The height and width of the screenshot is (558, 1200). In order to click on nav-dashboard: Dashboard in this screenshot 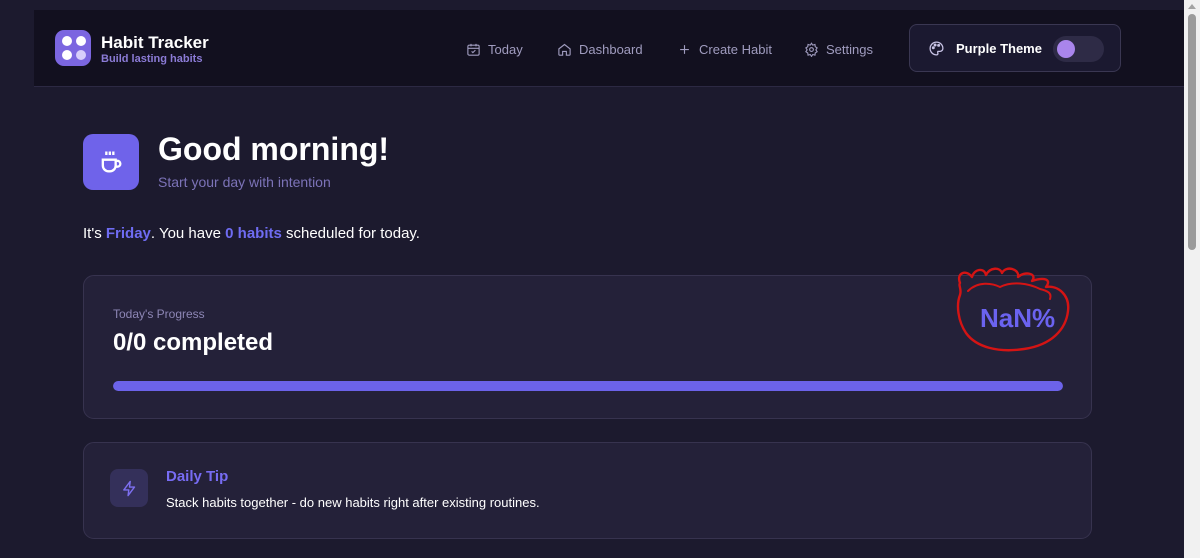, I will do `click(600, 49)`.